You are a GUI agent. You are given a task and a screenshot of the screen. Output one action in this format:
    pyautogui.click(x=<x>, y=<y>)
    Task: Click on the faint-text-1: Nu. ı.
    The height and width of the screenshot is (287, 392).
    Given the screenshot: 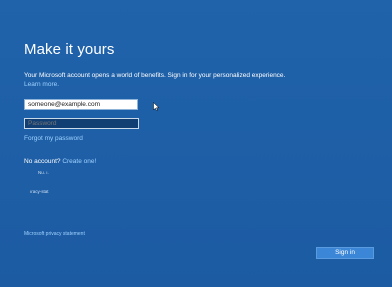 What is the action you would take?
    pyautogui.click(x=43, y=172)
    